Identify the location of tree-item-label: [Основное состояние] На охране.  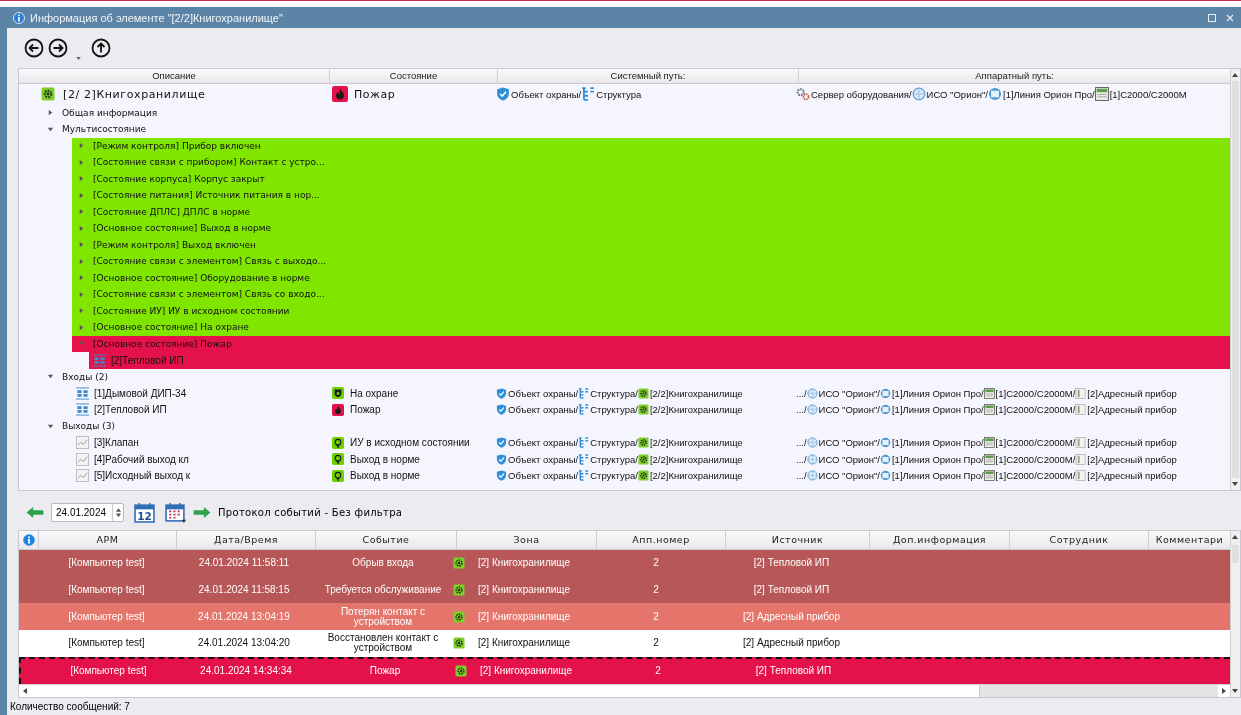
(171, 327).